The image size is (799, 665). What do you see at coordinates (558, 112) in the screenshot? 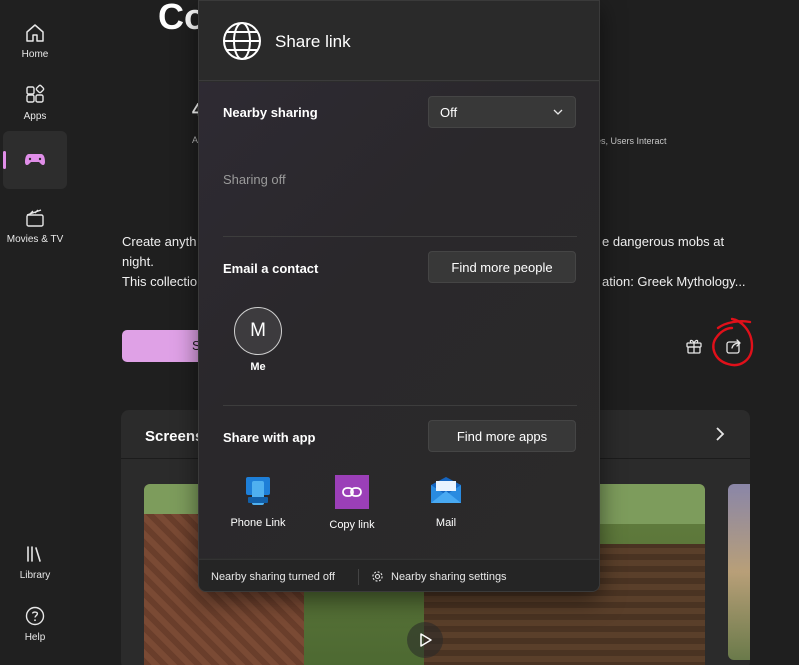
I see `chevron-down-icon` at bounding box center [558, 112].